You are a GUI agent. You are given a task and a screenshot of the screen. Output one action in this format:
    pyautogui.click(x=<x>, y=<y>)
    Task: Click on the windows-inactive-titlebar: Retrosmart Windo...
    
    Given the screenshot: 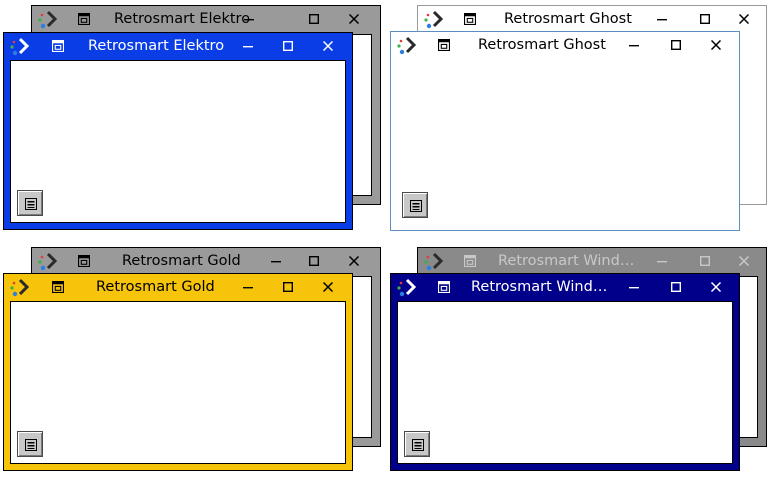 What is the action you would take?
    pyautogui.click(x=592, y=261)
    